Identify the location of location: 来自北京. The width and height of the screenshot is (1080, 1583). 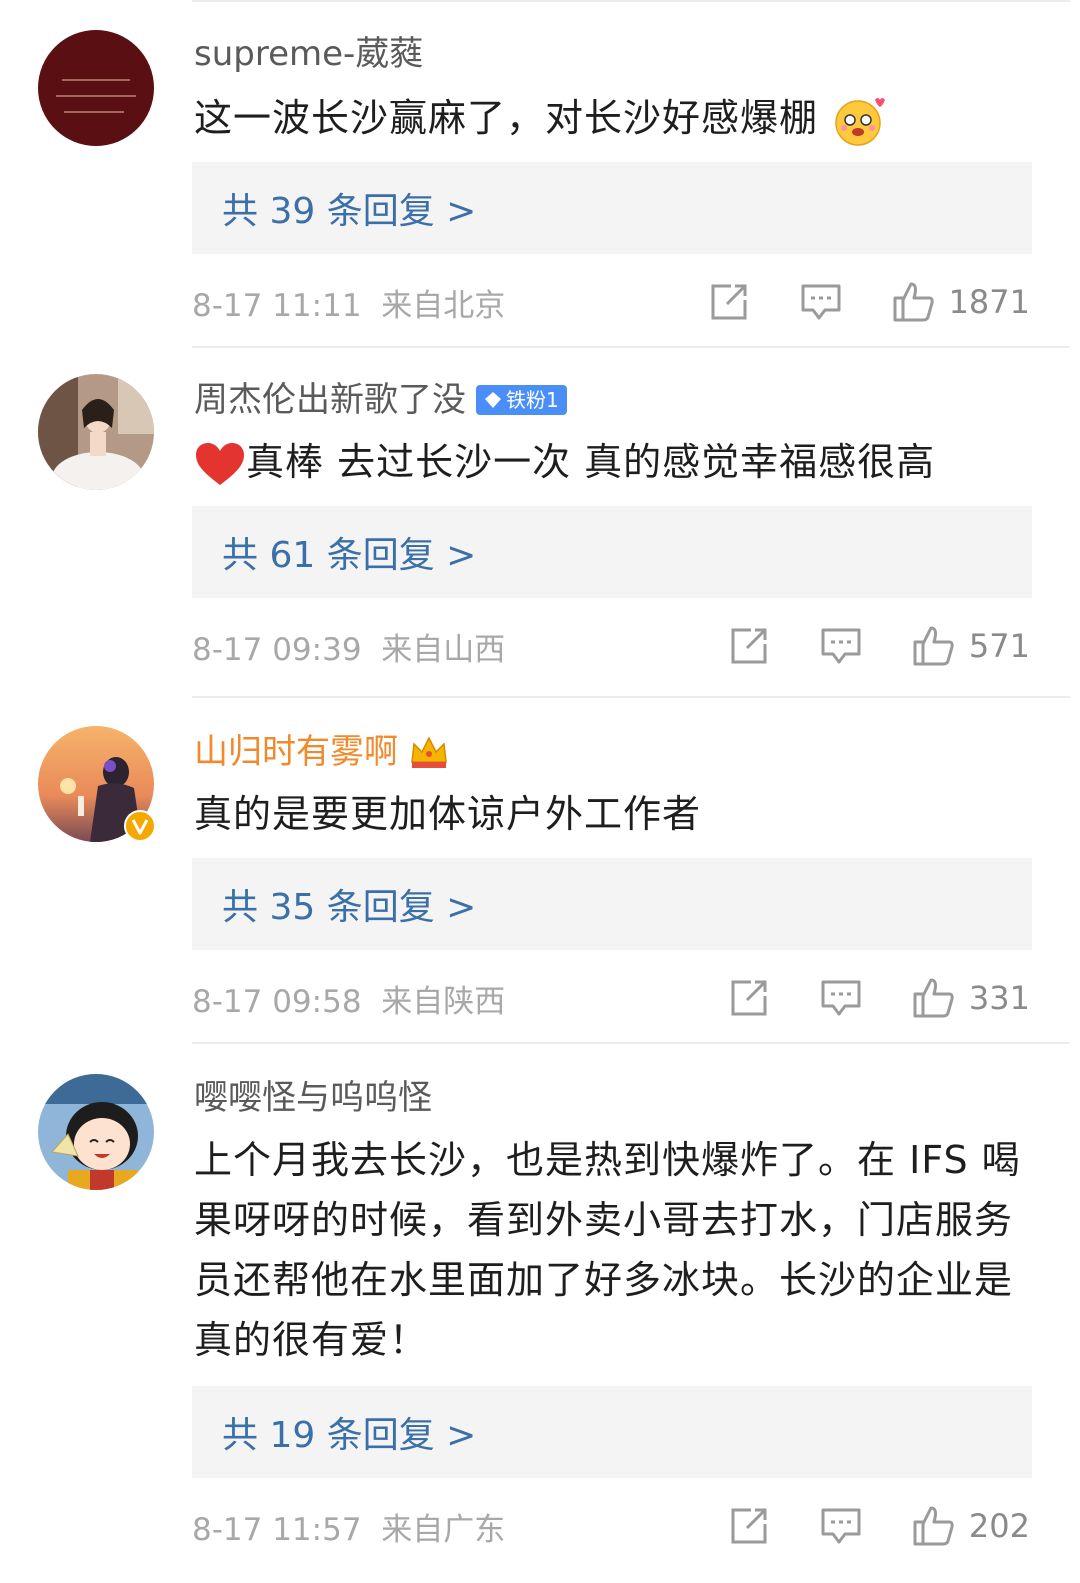
(443, 305).